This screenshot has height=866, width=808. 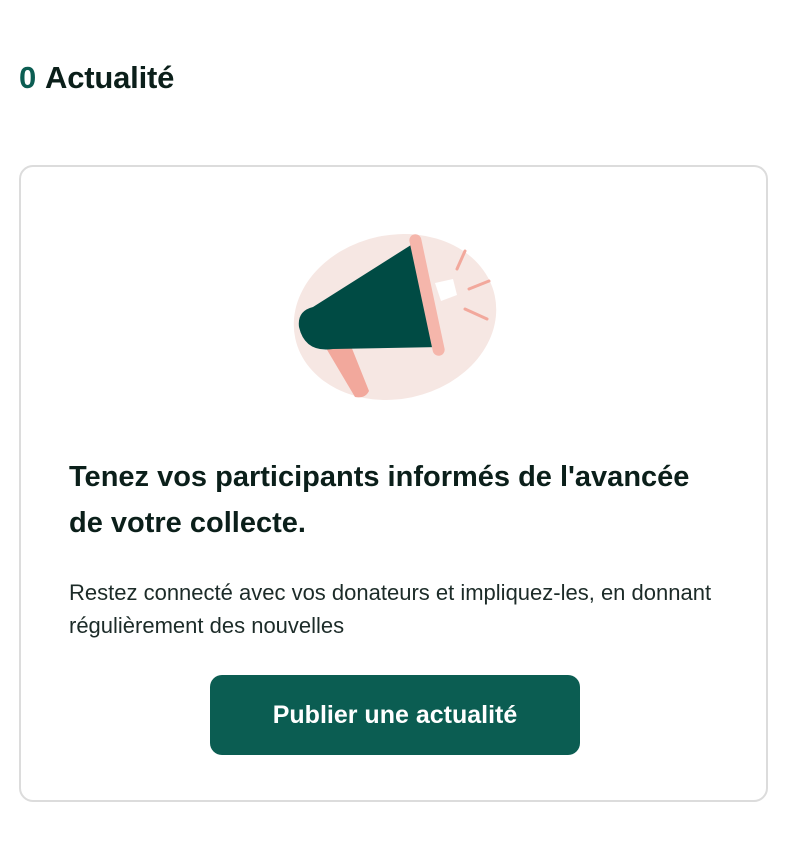 I want to click on section-title: Actualité, so click(x=110, y=77).